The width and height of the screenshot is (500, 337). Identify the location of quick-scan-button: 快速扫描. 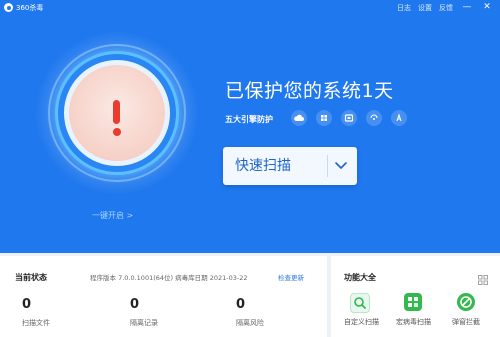
(290, 166).